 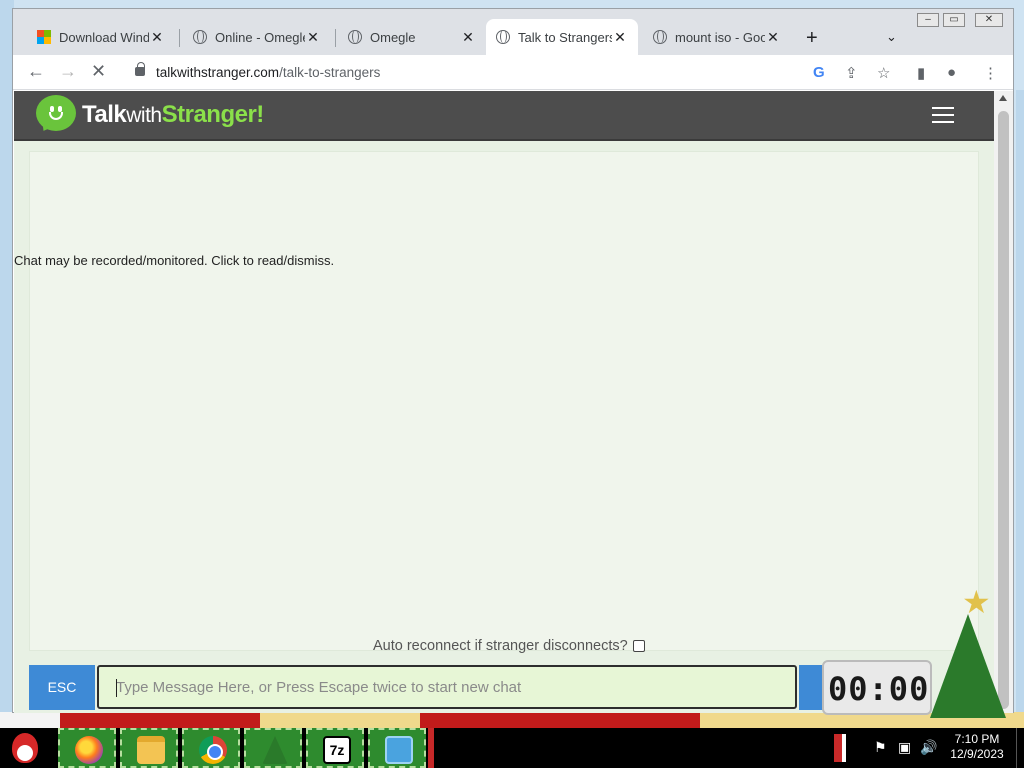 I want to click on xmas-tree-icon, so click(x=275, y=750).